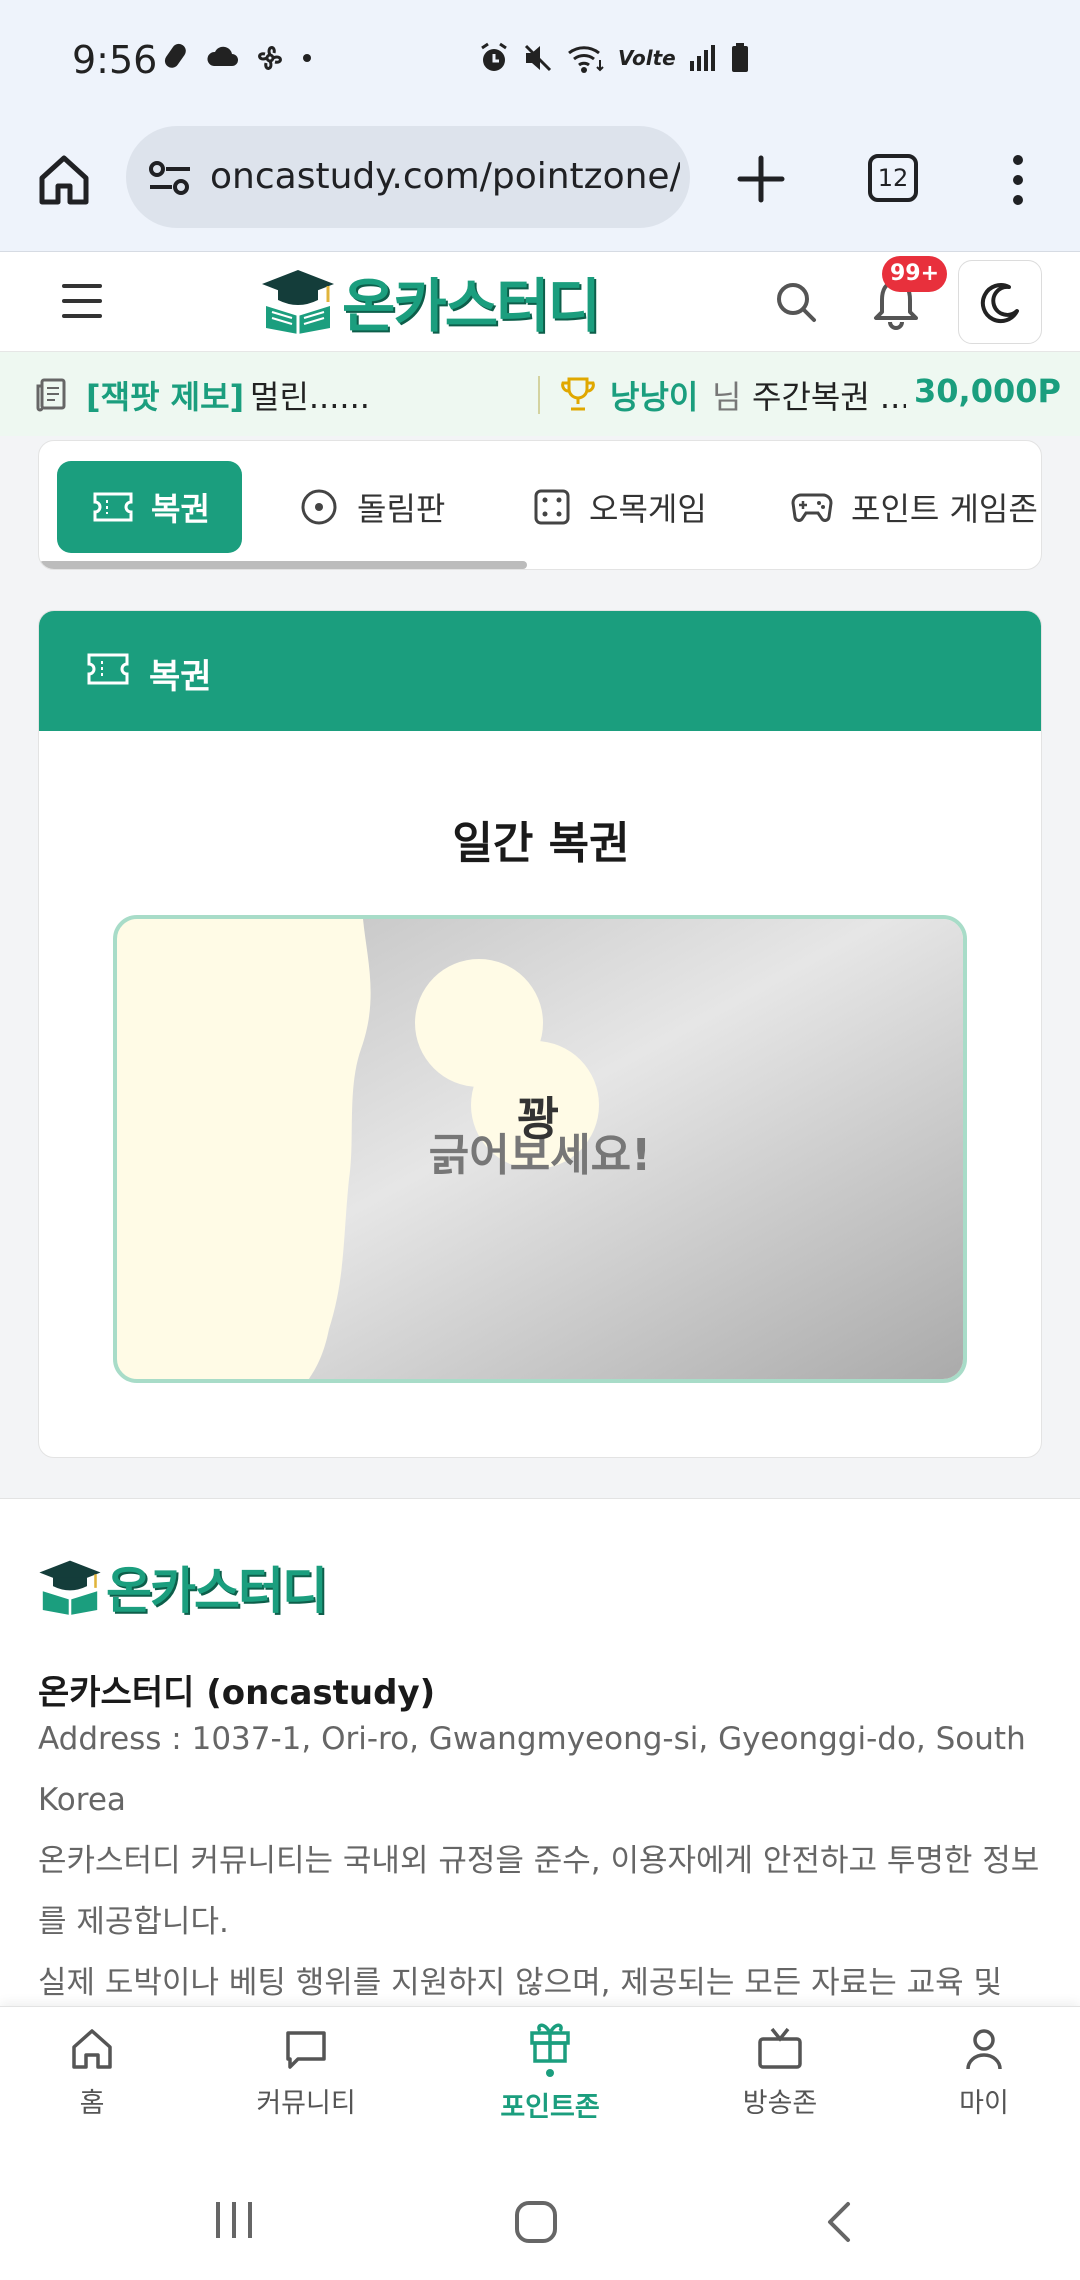  Describe the element at coordinates (82, 301) in the screenshot. I see `hamburger-menu-icon` at that location.